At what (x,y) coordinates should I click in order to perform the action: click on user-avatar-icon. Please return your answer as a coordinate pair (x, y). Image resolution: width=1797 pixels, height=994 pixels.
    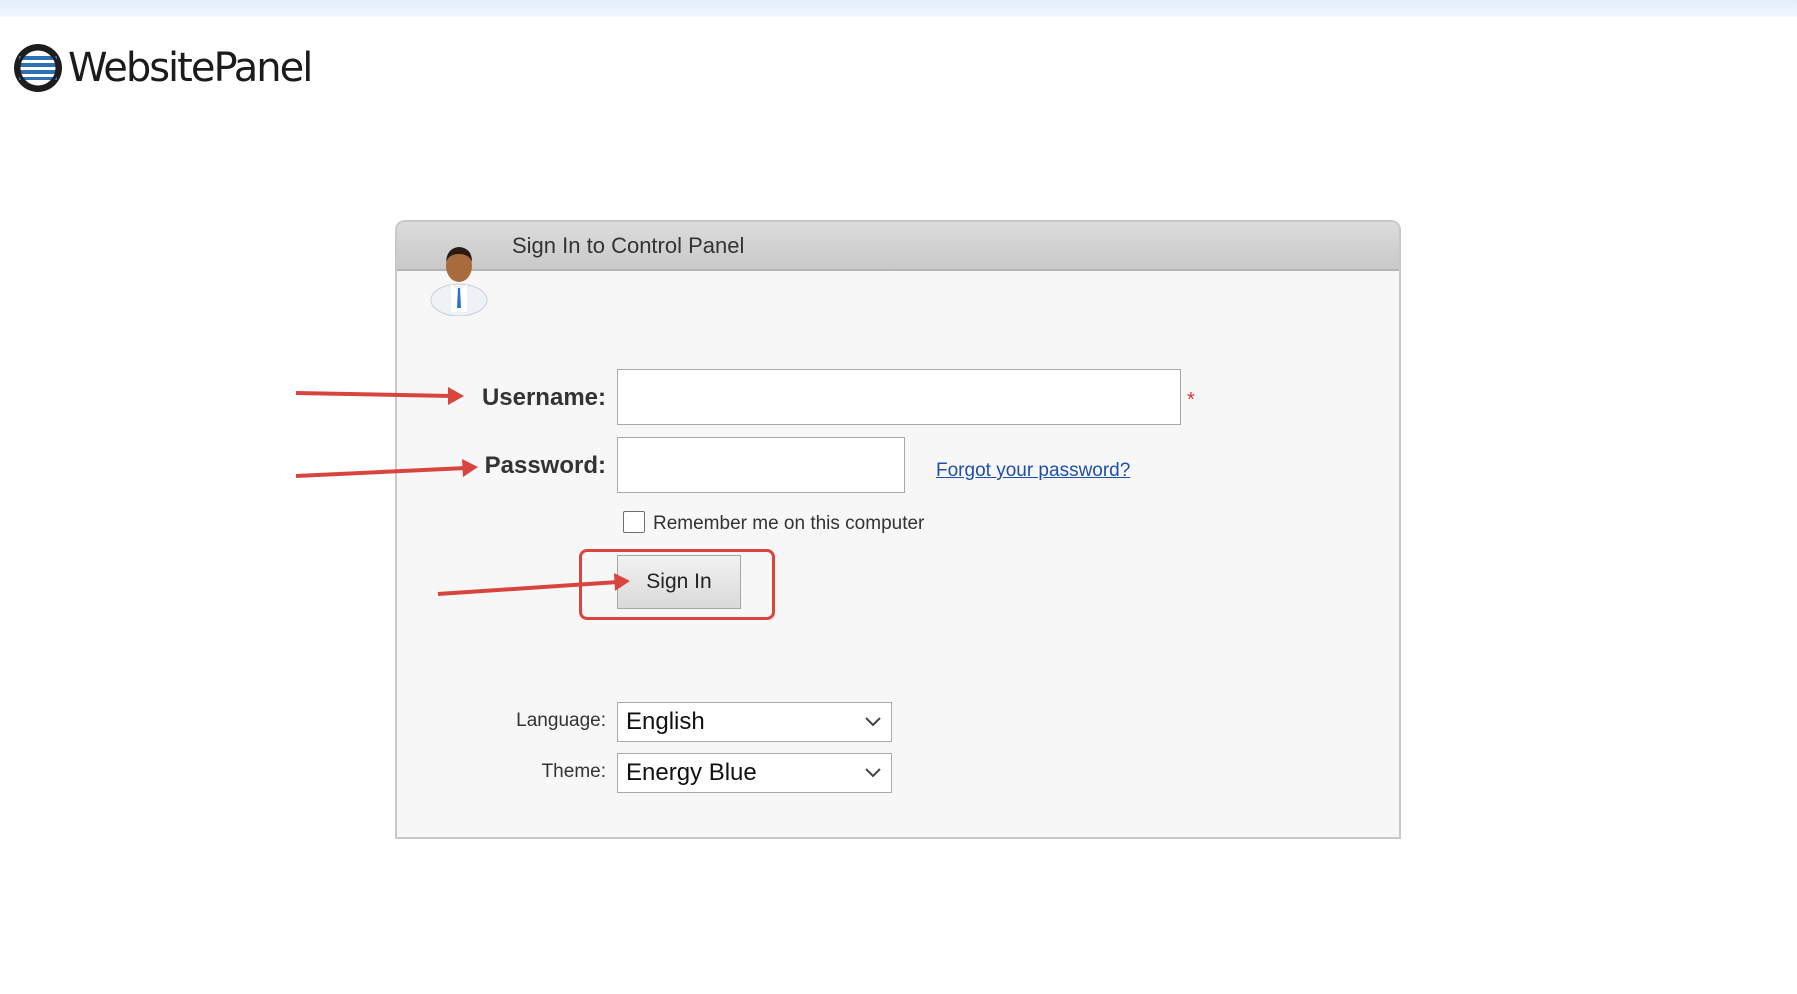
    Looking at the image, I should click on (459, 281).